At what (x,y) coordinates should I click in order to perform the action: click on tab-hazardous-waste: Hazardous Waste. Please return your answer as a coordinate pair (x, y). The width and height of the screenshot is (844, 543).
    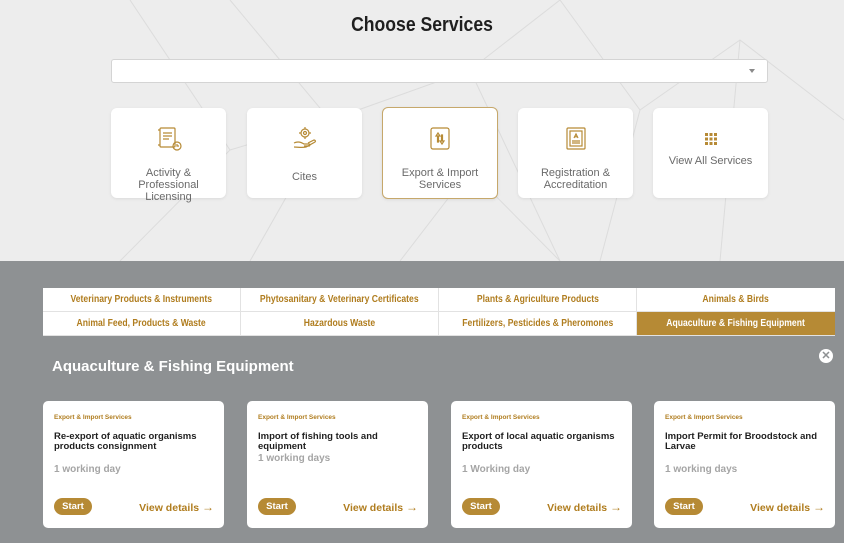
    Looking at the image, I should click on (340, 324).